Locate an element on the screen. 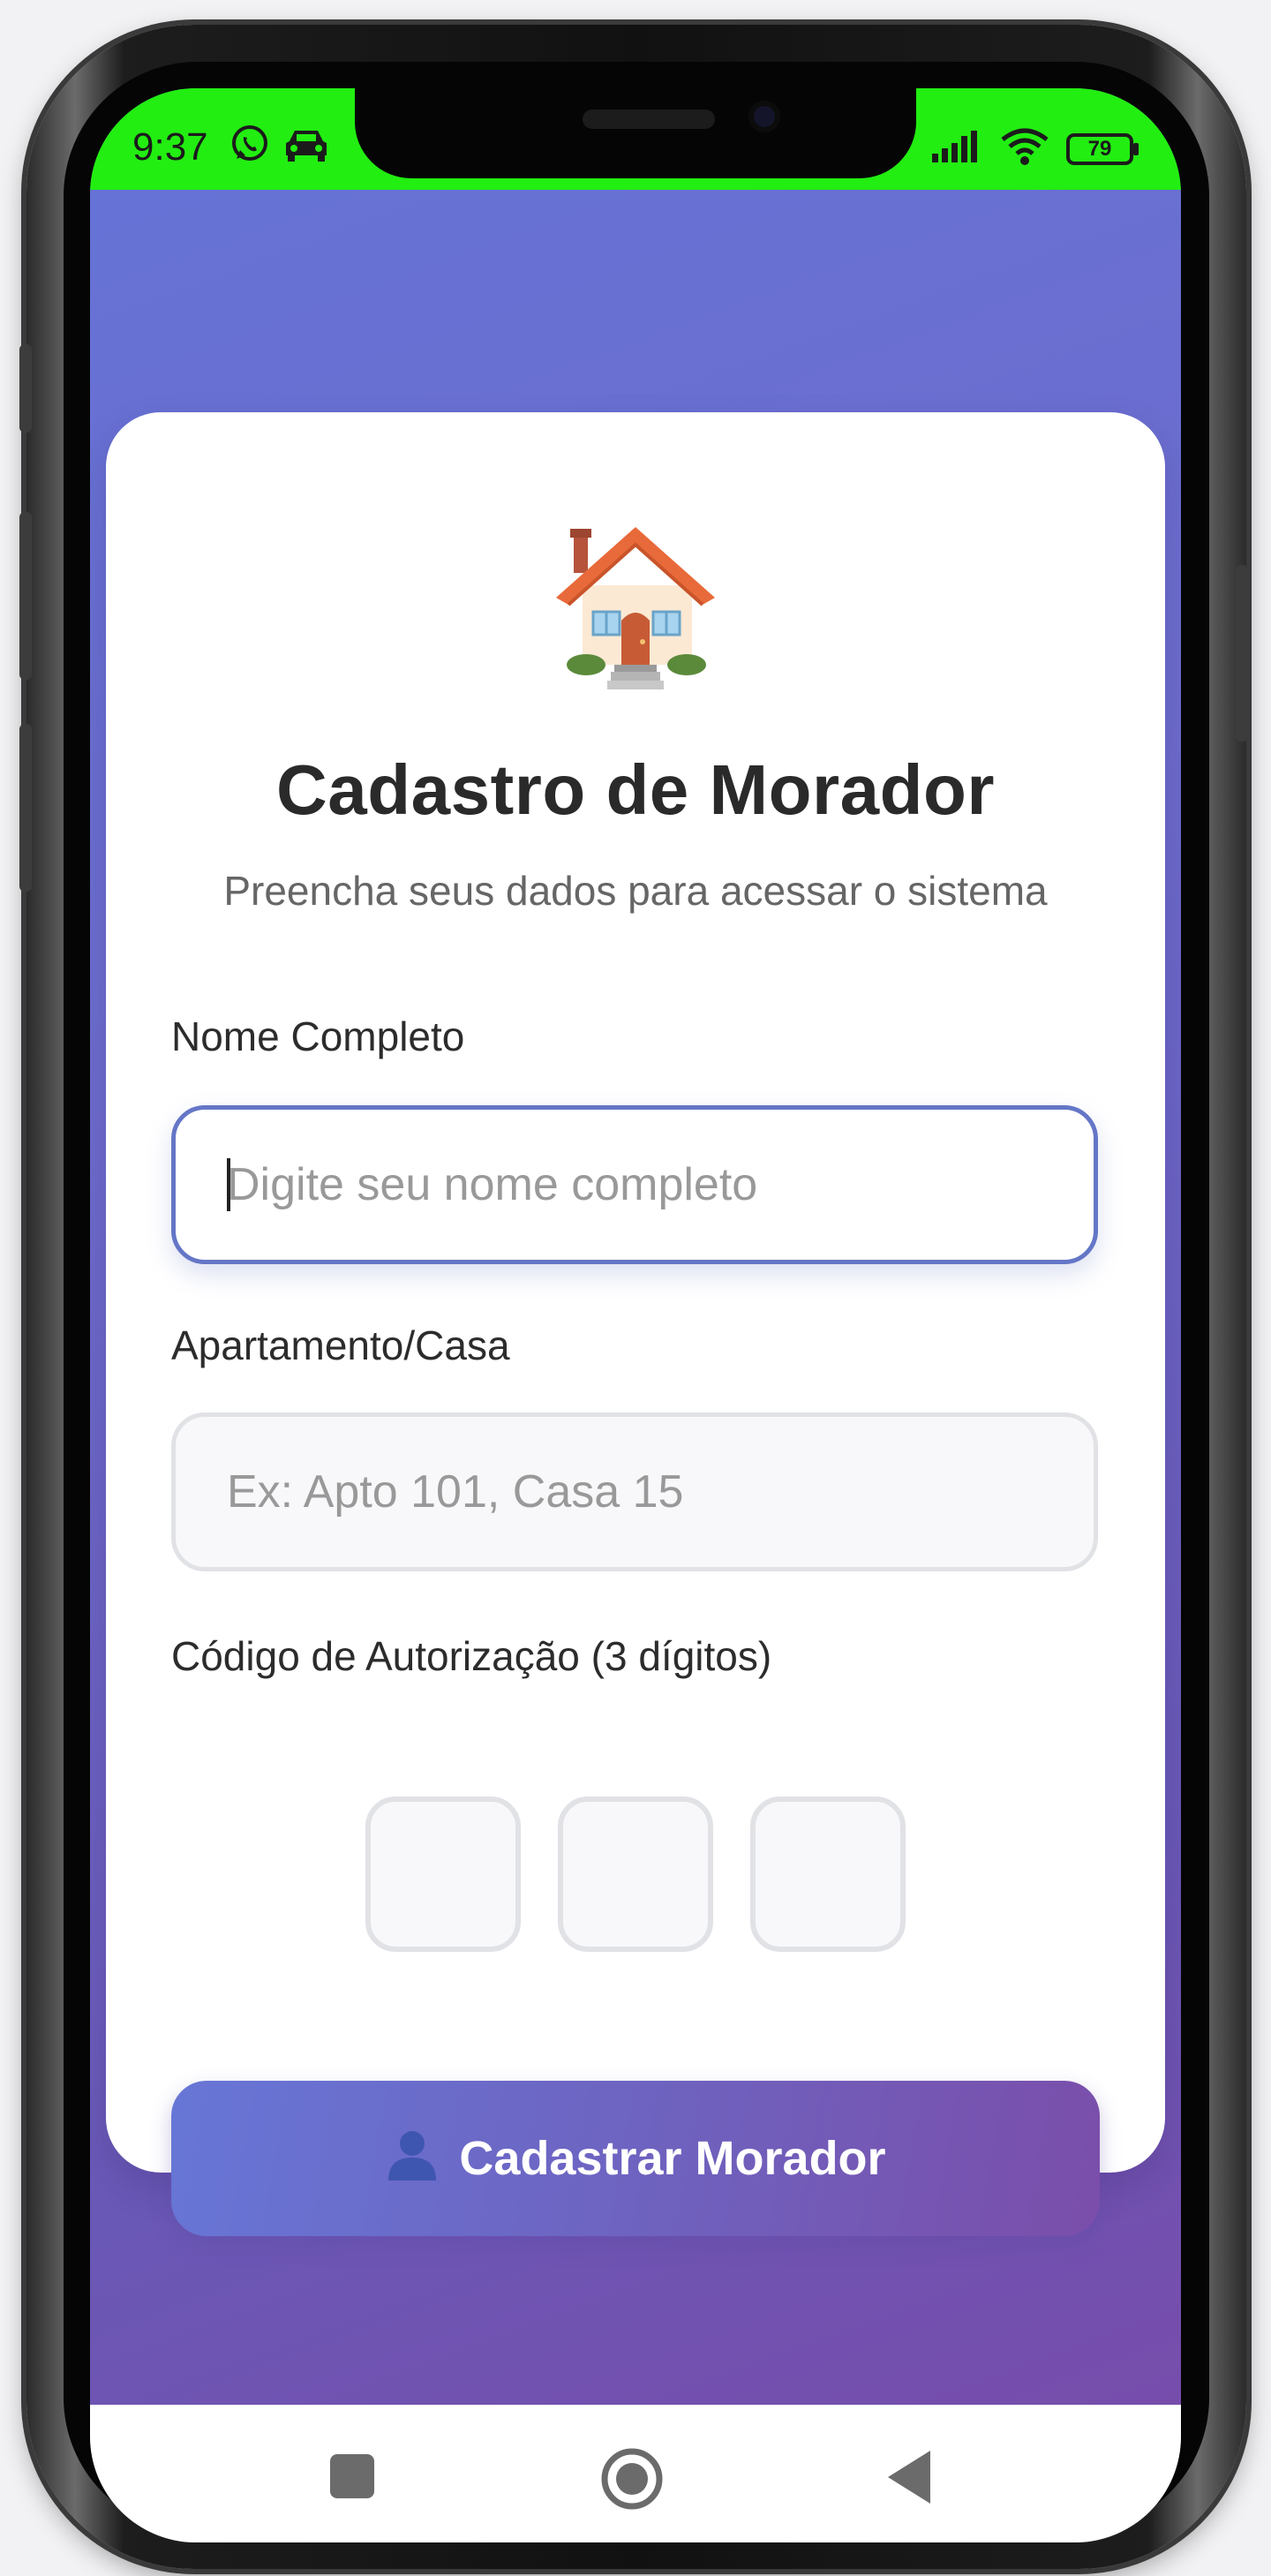 This screenshot has height=2576, width=1271. battery-level: 79 is located at coordinates (1099, 149).